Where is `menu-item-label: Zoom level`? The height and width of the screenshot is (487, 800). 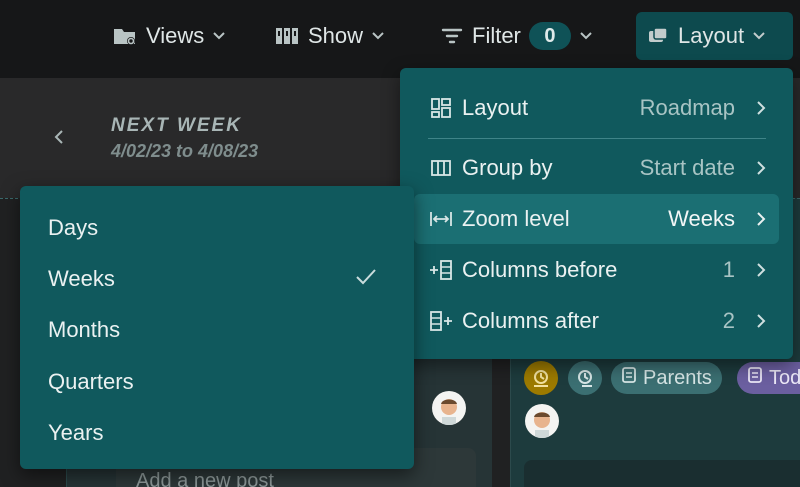 menu-item-label: Zoom level is located at coordinates (516, 218).